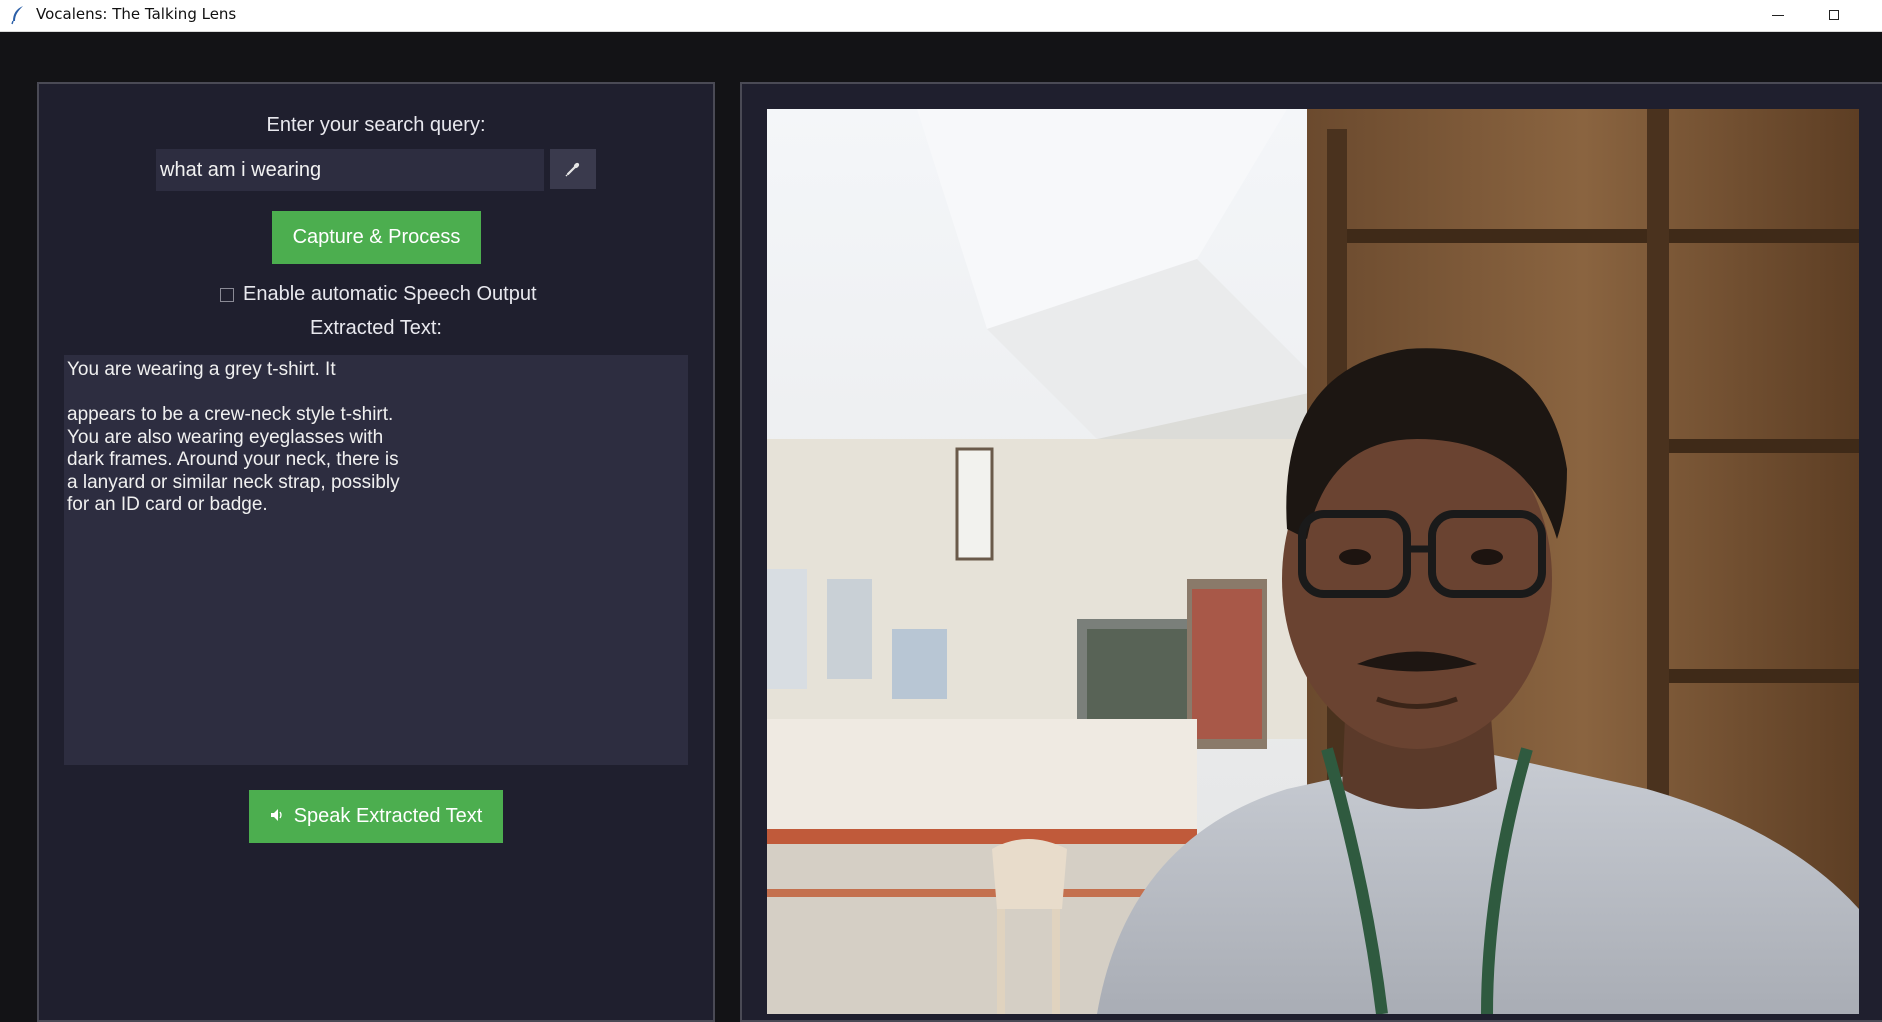 This screenshot has width=1882, height=1022. What do you see at coordinates (388, 816) in the screenshot?
I see `speak-button-label: Speak Extracted Text` at bounding box center [388, 816].